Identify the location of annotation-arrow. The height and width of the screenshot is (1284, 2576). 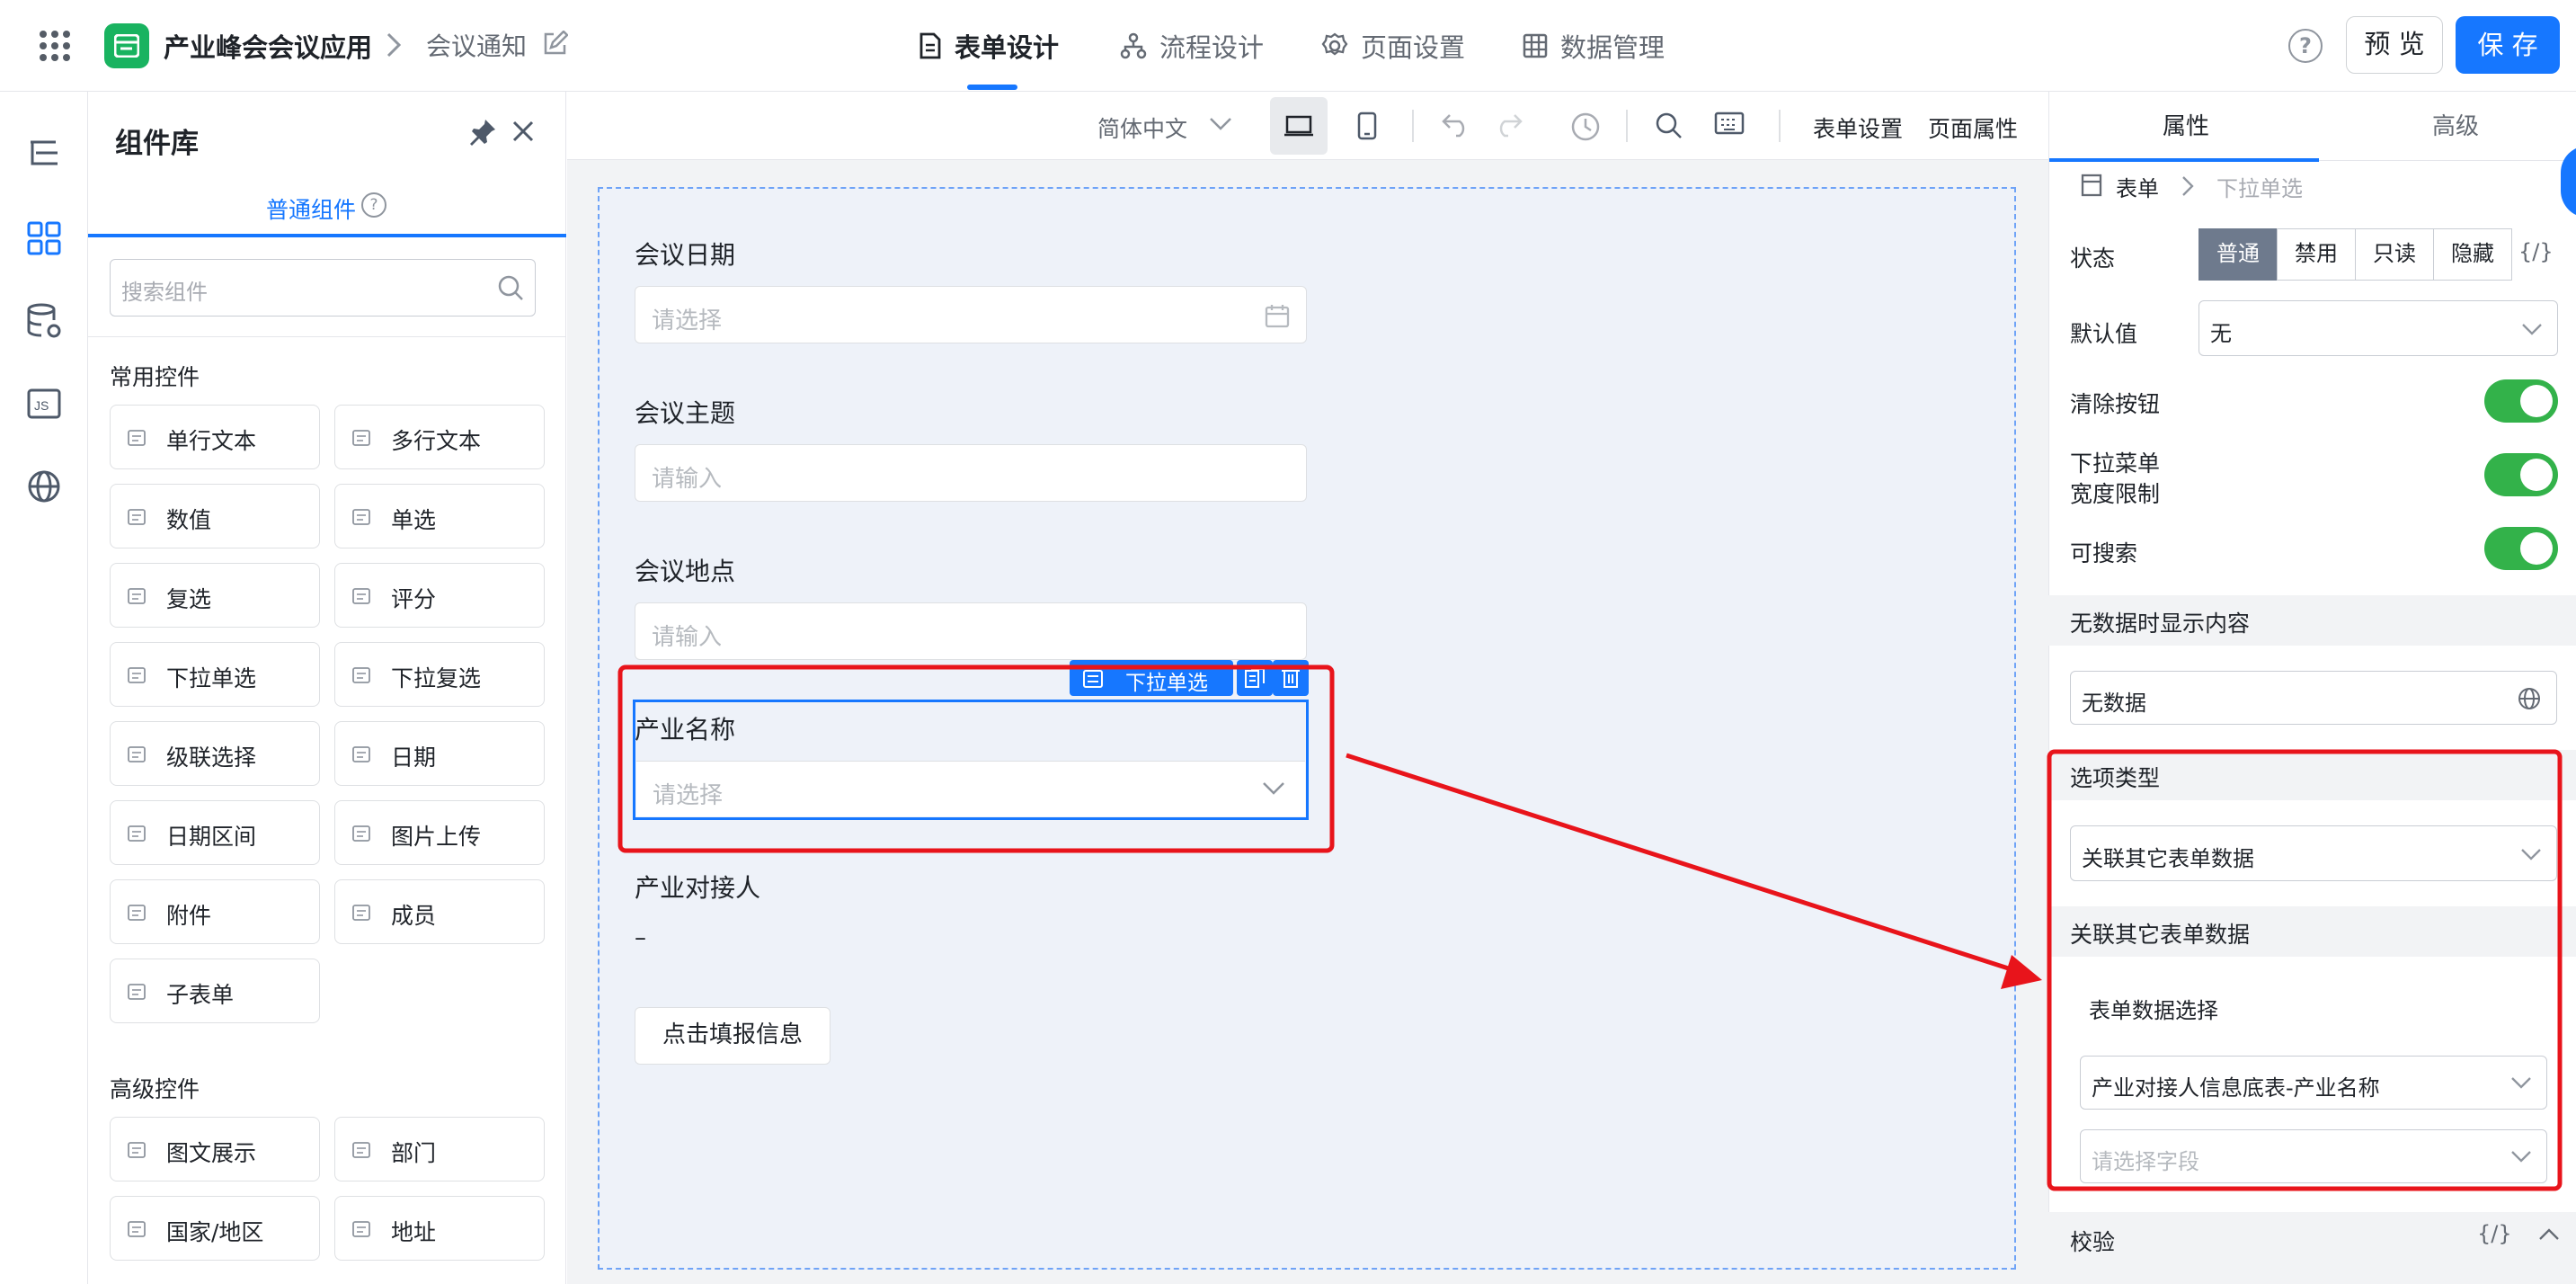
(1684, 865).